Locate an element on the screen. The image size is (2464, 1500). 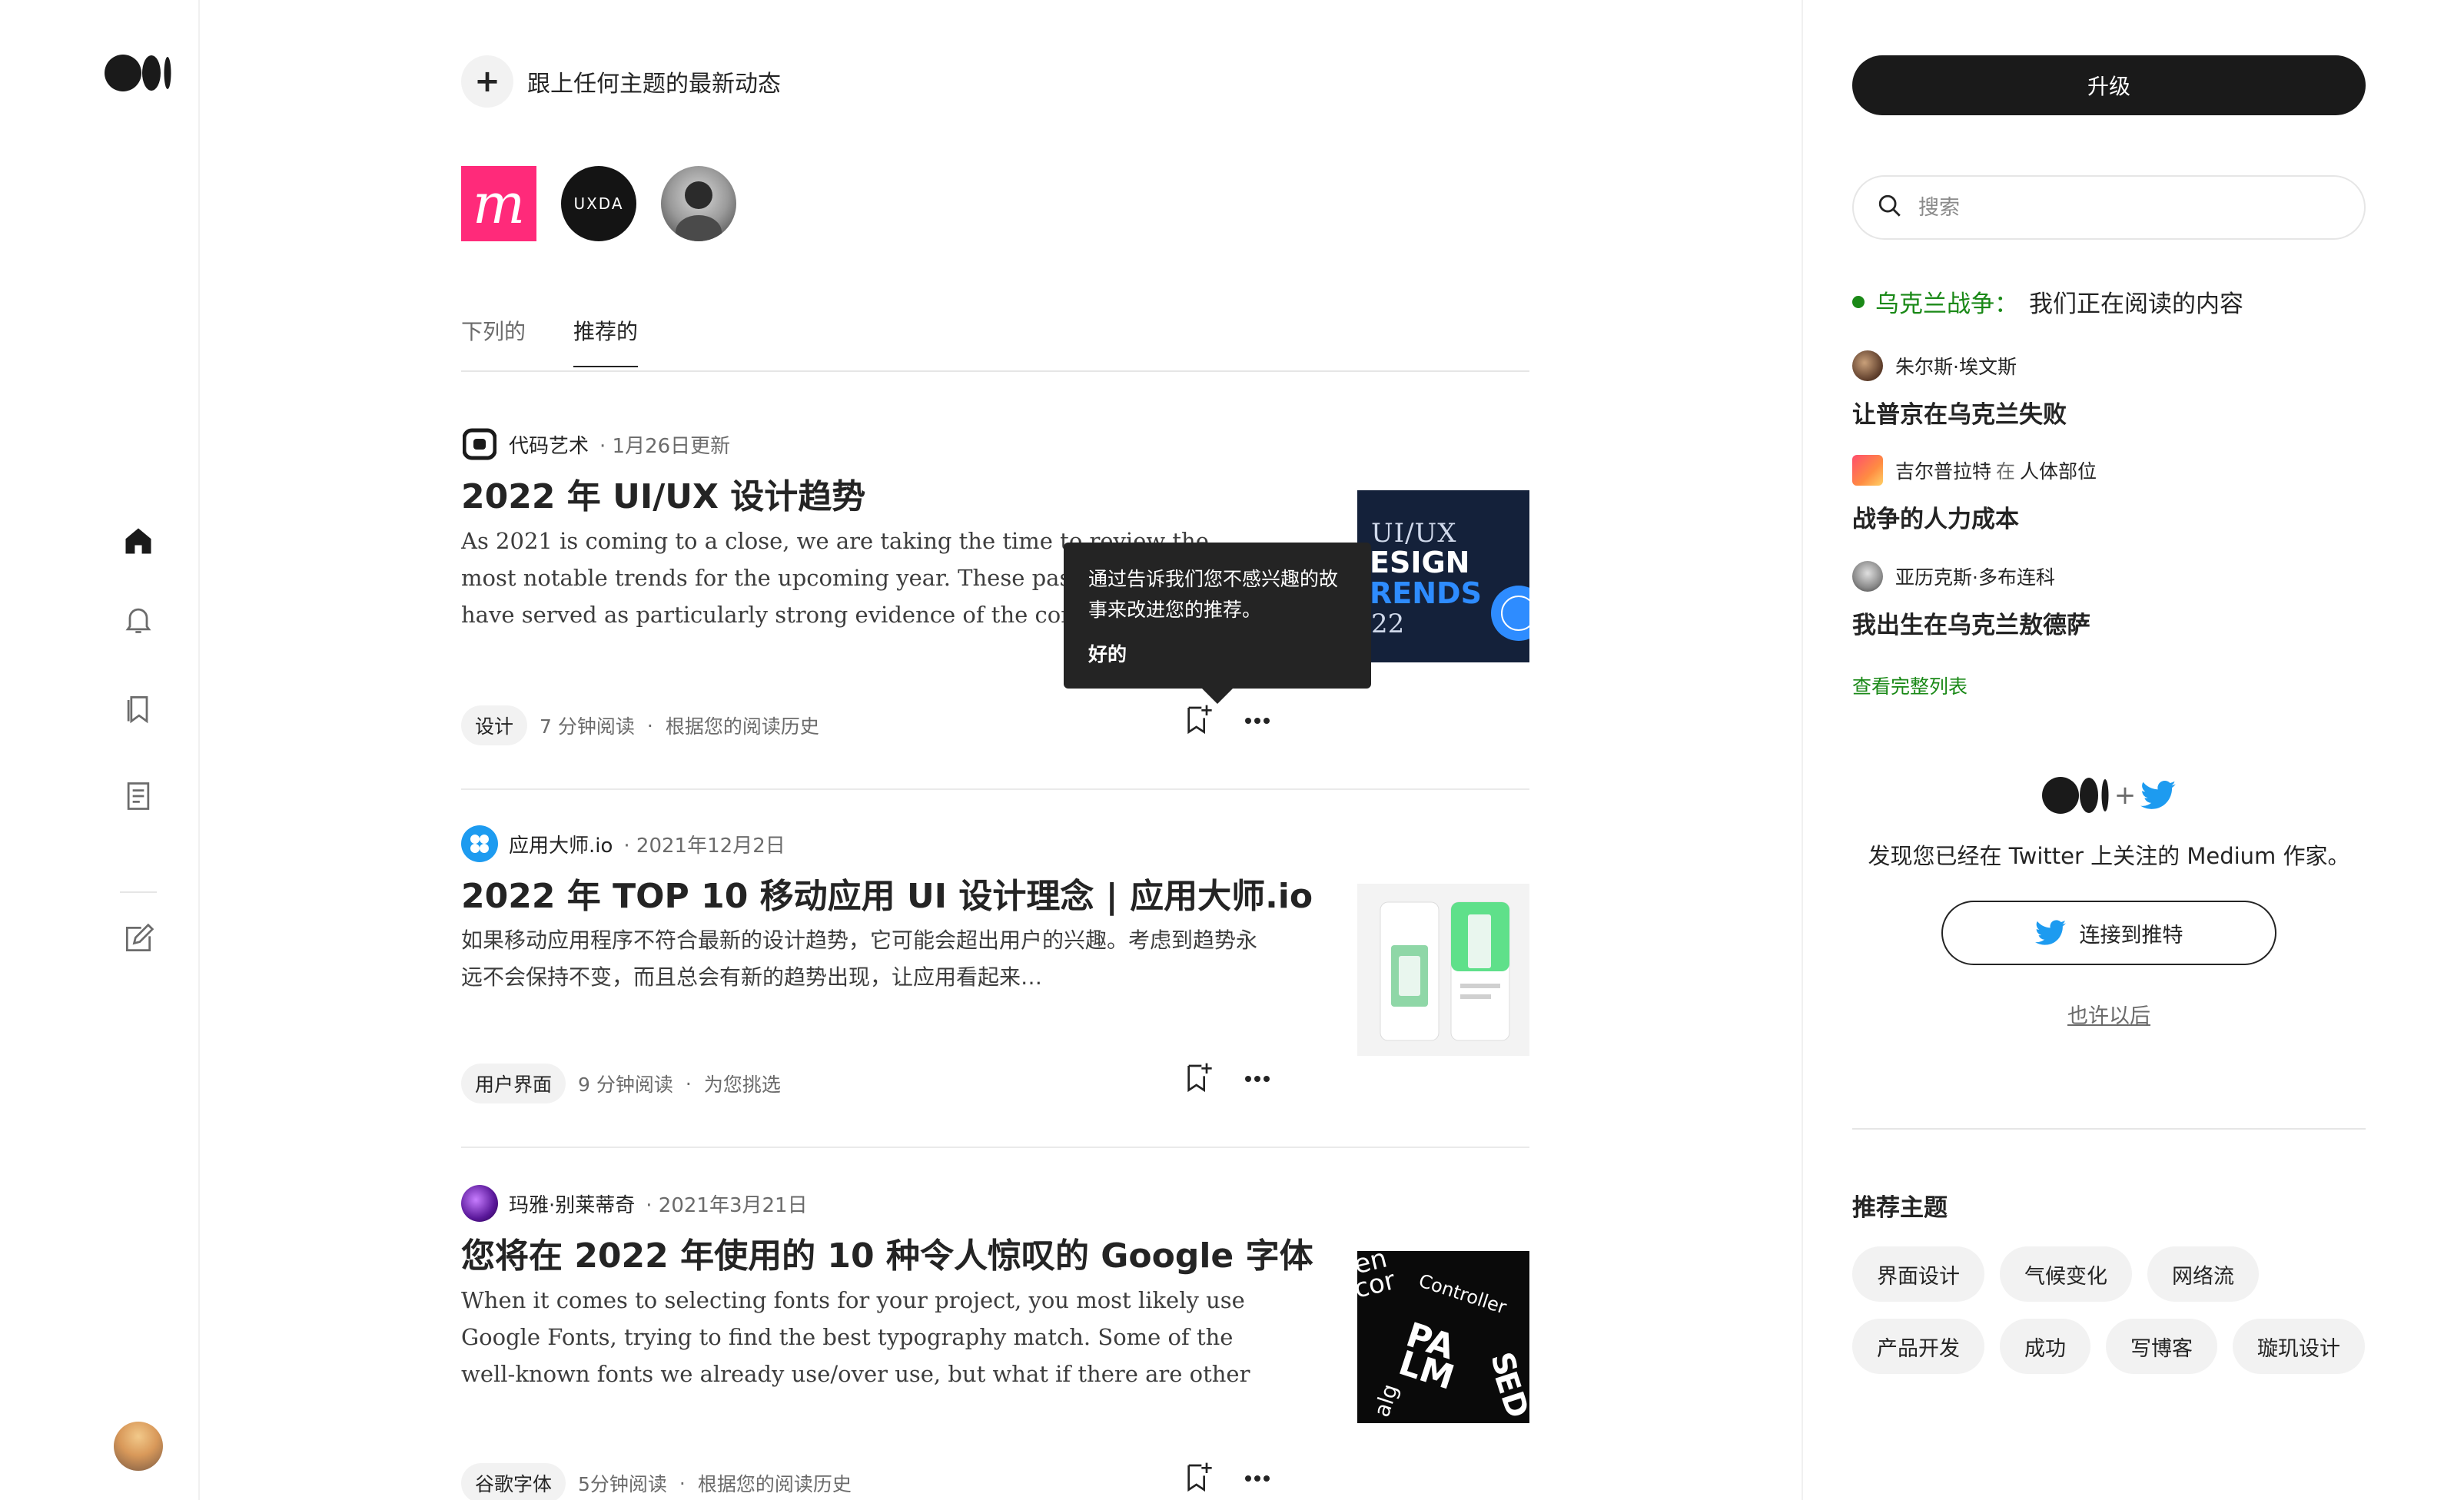
news-title: 让普京在乌克兰失败 is located at coordinates (2109, 412).